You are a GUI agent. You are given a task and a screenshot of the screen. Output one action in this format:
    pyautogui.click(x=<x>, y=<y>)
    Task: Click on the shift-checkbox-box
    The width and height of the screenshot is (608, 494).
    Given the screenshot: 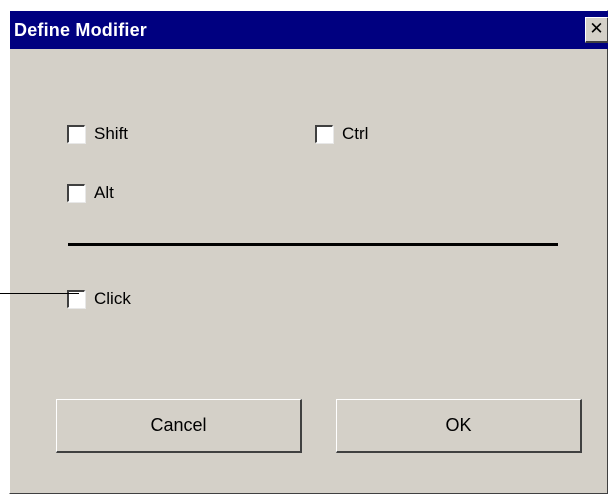 What is the action you would take?
    pyautogui.click(x=76, y=134)
    